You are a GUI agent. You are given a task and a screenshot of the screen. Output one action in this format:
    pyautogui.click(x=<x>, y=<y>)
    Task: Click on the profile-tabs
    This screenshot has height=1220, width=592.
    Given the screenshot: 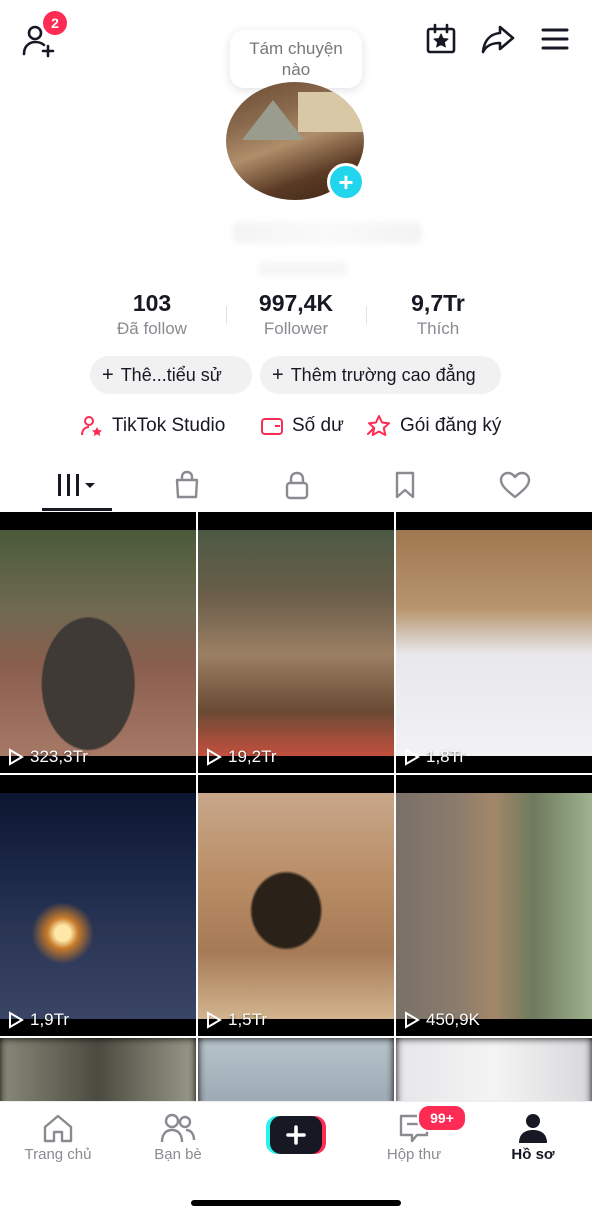 What is the action you would take?
    pyautogui.click(x=296, y=486)
    